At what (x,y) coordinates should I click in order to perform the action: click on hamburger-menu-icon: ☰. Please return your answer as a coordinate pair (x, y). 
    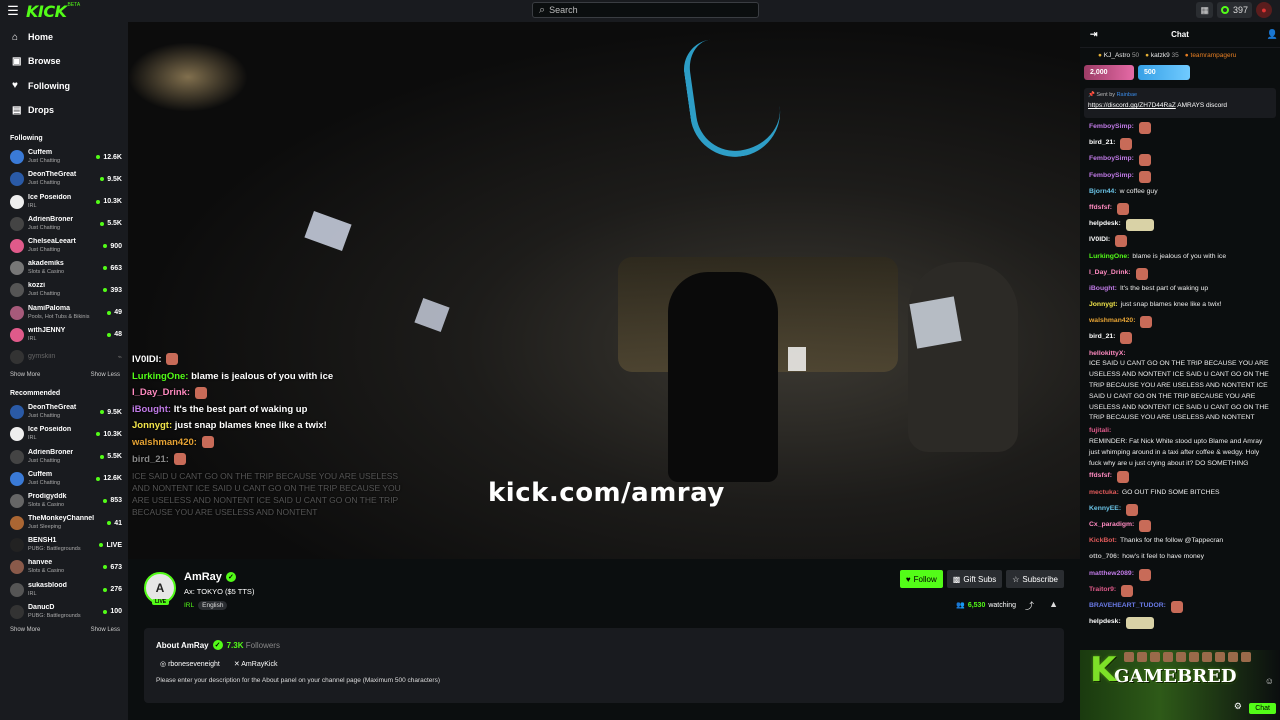
    Looking at the image, I should click on (13, 11).